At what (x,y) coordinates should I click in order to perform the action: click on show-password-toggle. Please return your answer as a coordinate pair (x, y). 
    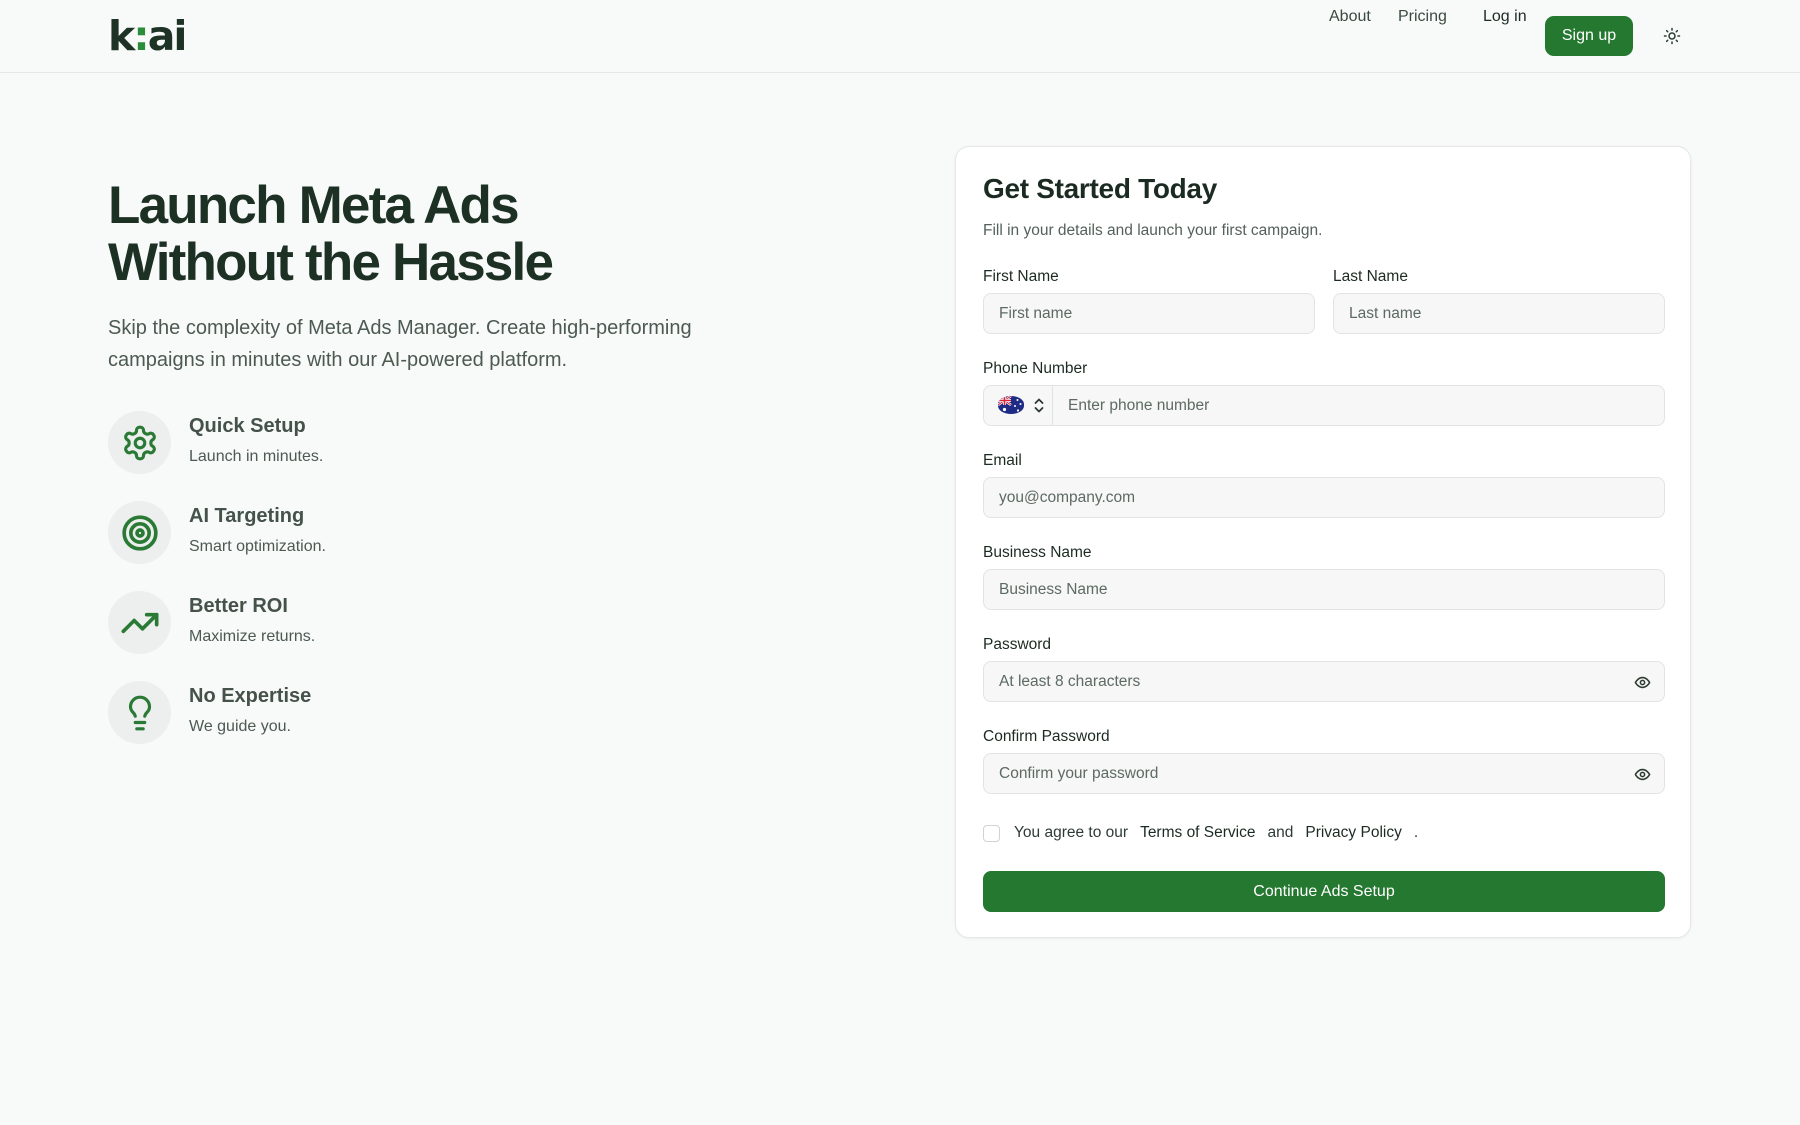
    Looking at the image, I should click on (1642, 682).